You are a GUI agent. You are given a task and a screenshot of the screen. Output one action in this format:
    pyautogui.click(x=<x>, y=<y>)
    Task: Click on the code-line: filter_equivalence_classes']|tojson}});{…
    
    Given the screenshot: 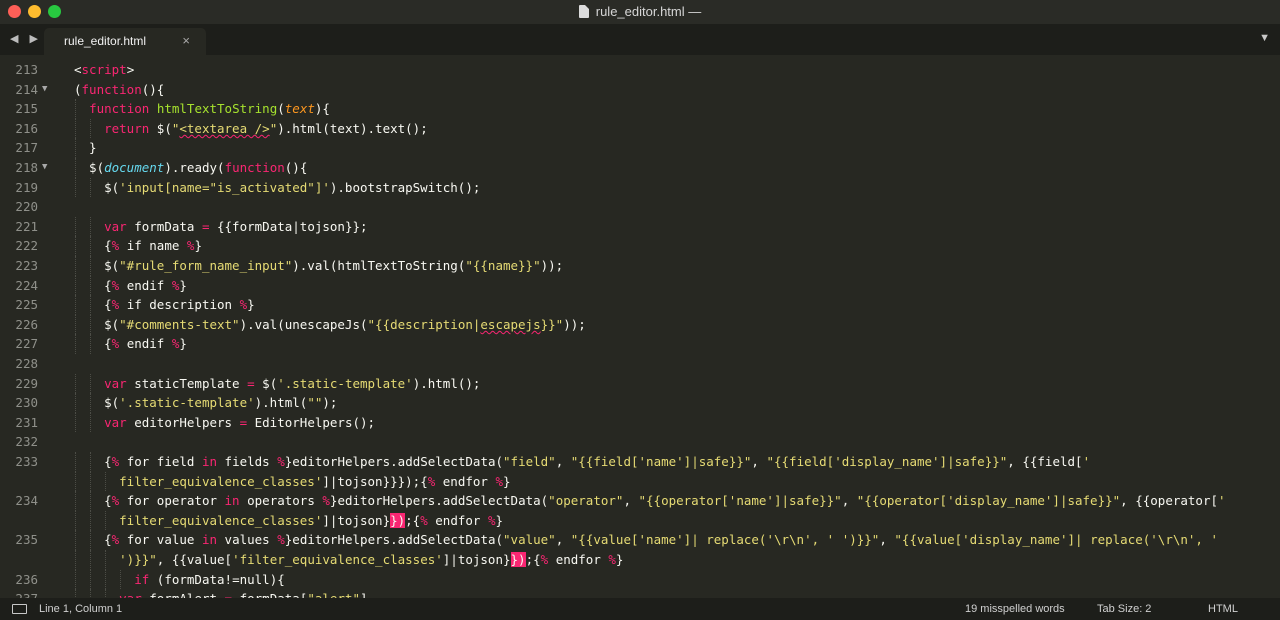 What is the action you would take?
    pyautogui.click(x=288, y=521)
    